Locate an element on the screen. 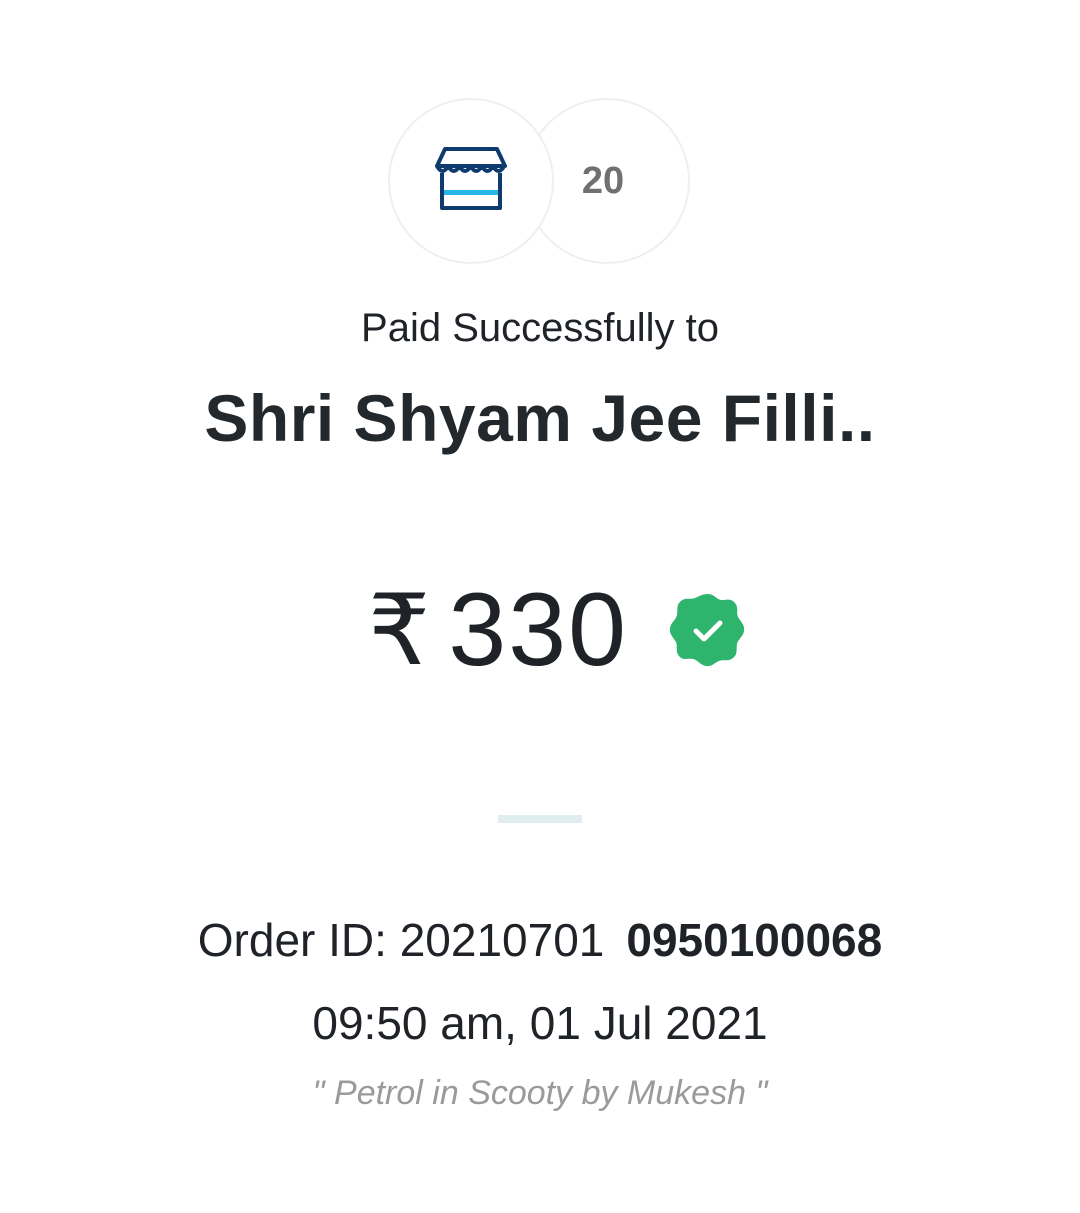 The width and height of the screenshot is (1080, 1213). amount-row: ₹ 330 is located at coordinates (540, 630).